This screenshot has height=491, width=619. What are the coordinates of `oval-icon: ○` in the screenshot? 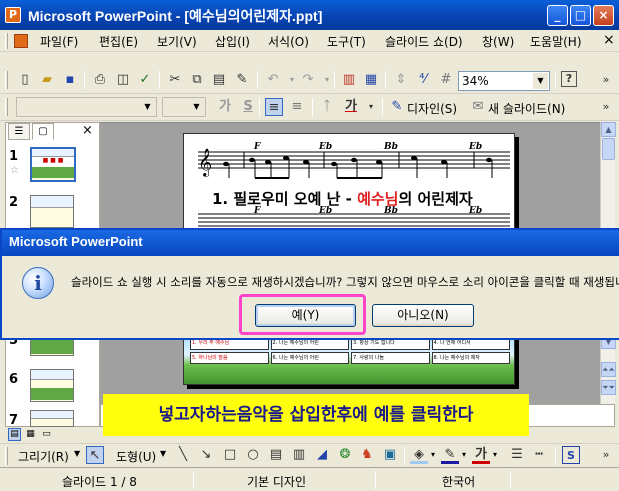 It's located at (253, 455).